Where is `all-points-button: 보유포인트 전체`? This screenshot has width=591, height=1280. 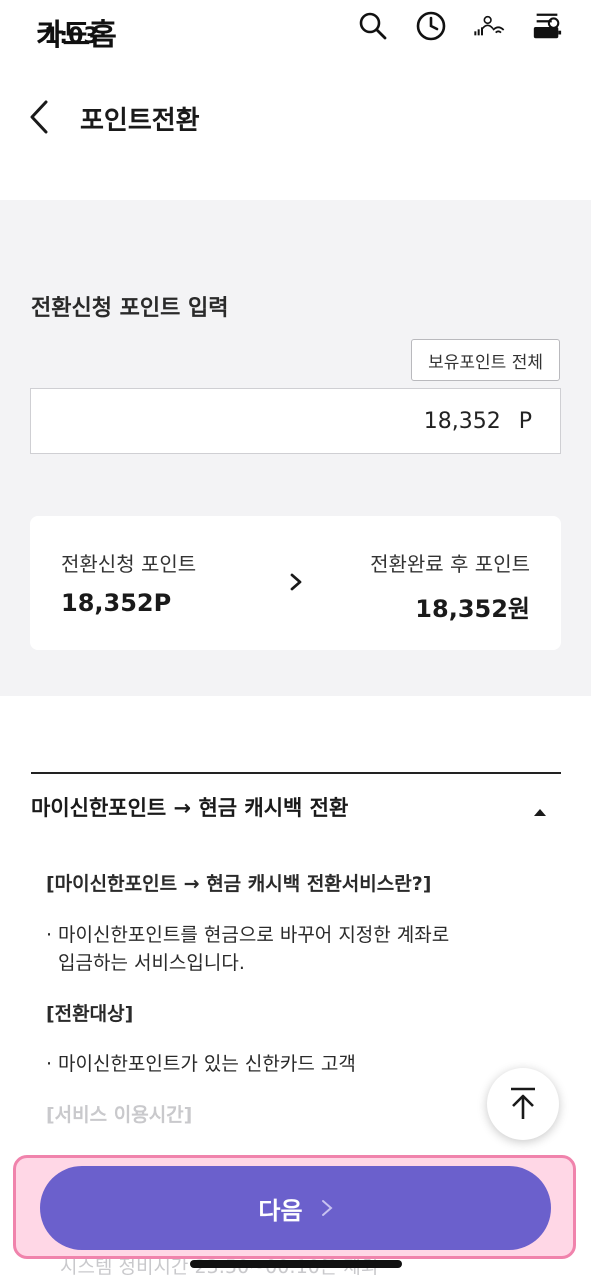 all-points-button: 보유포인트 전체 is located at coordinates (485, 360).